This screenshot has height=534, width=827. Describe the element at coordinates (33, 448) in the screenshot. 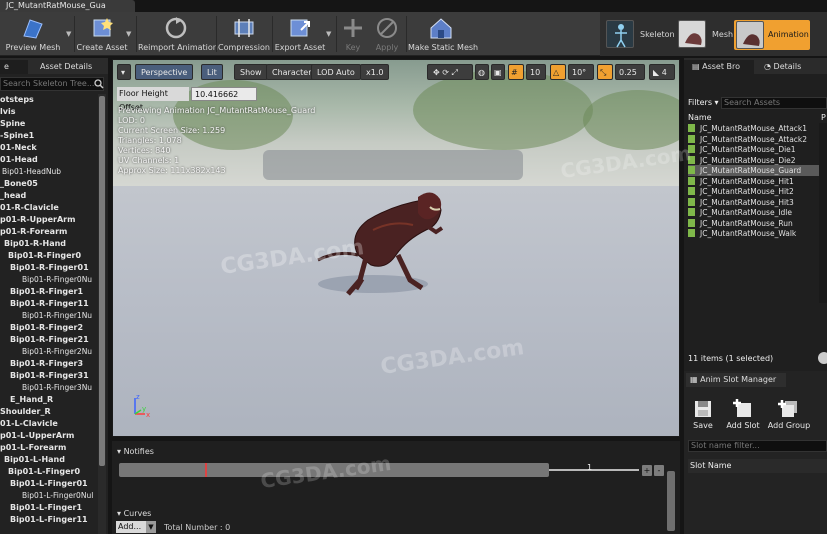

I see `skeleton-tree-item: p01-L-Forearm` at that location.